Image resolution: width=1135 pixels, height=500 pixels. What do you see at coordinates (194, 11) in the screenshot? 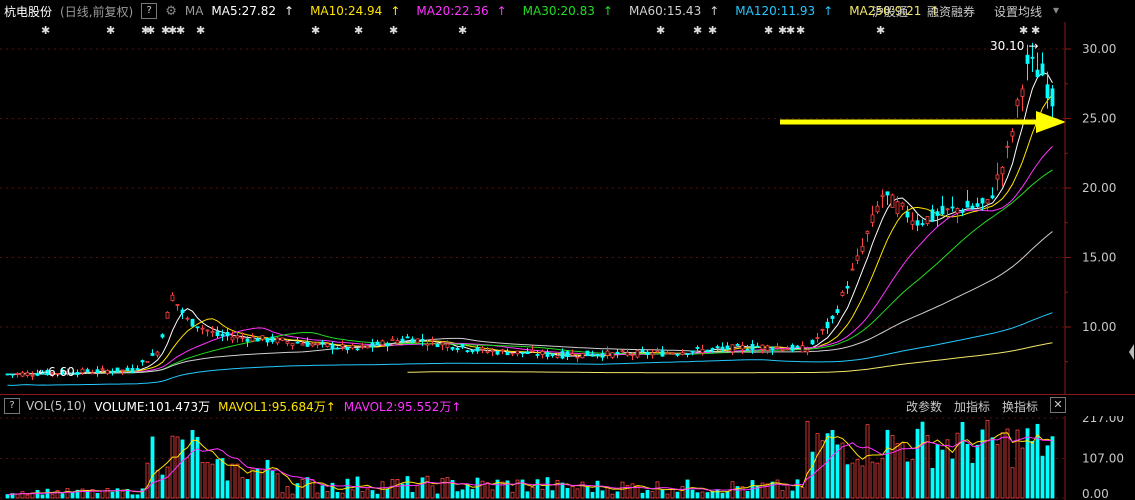
I see `ma-label: MA` at bounding box center [194, 11].